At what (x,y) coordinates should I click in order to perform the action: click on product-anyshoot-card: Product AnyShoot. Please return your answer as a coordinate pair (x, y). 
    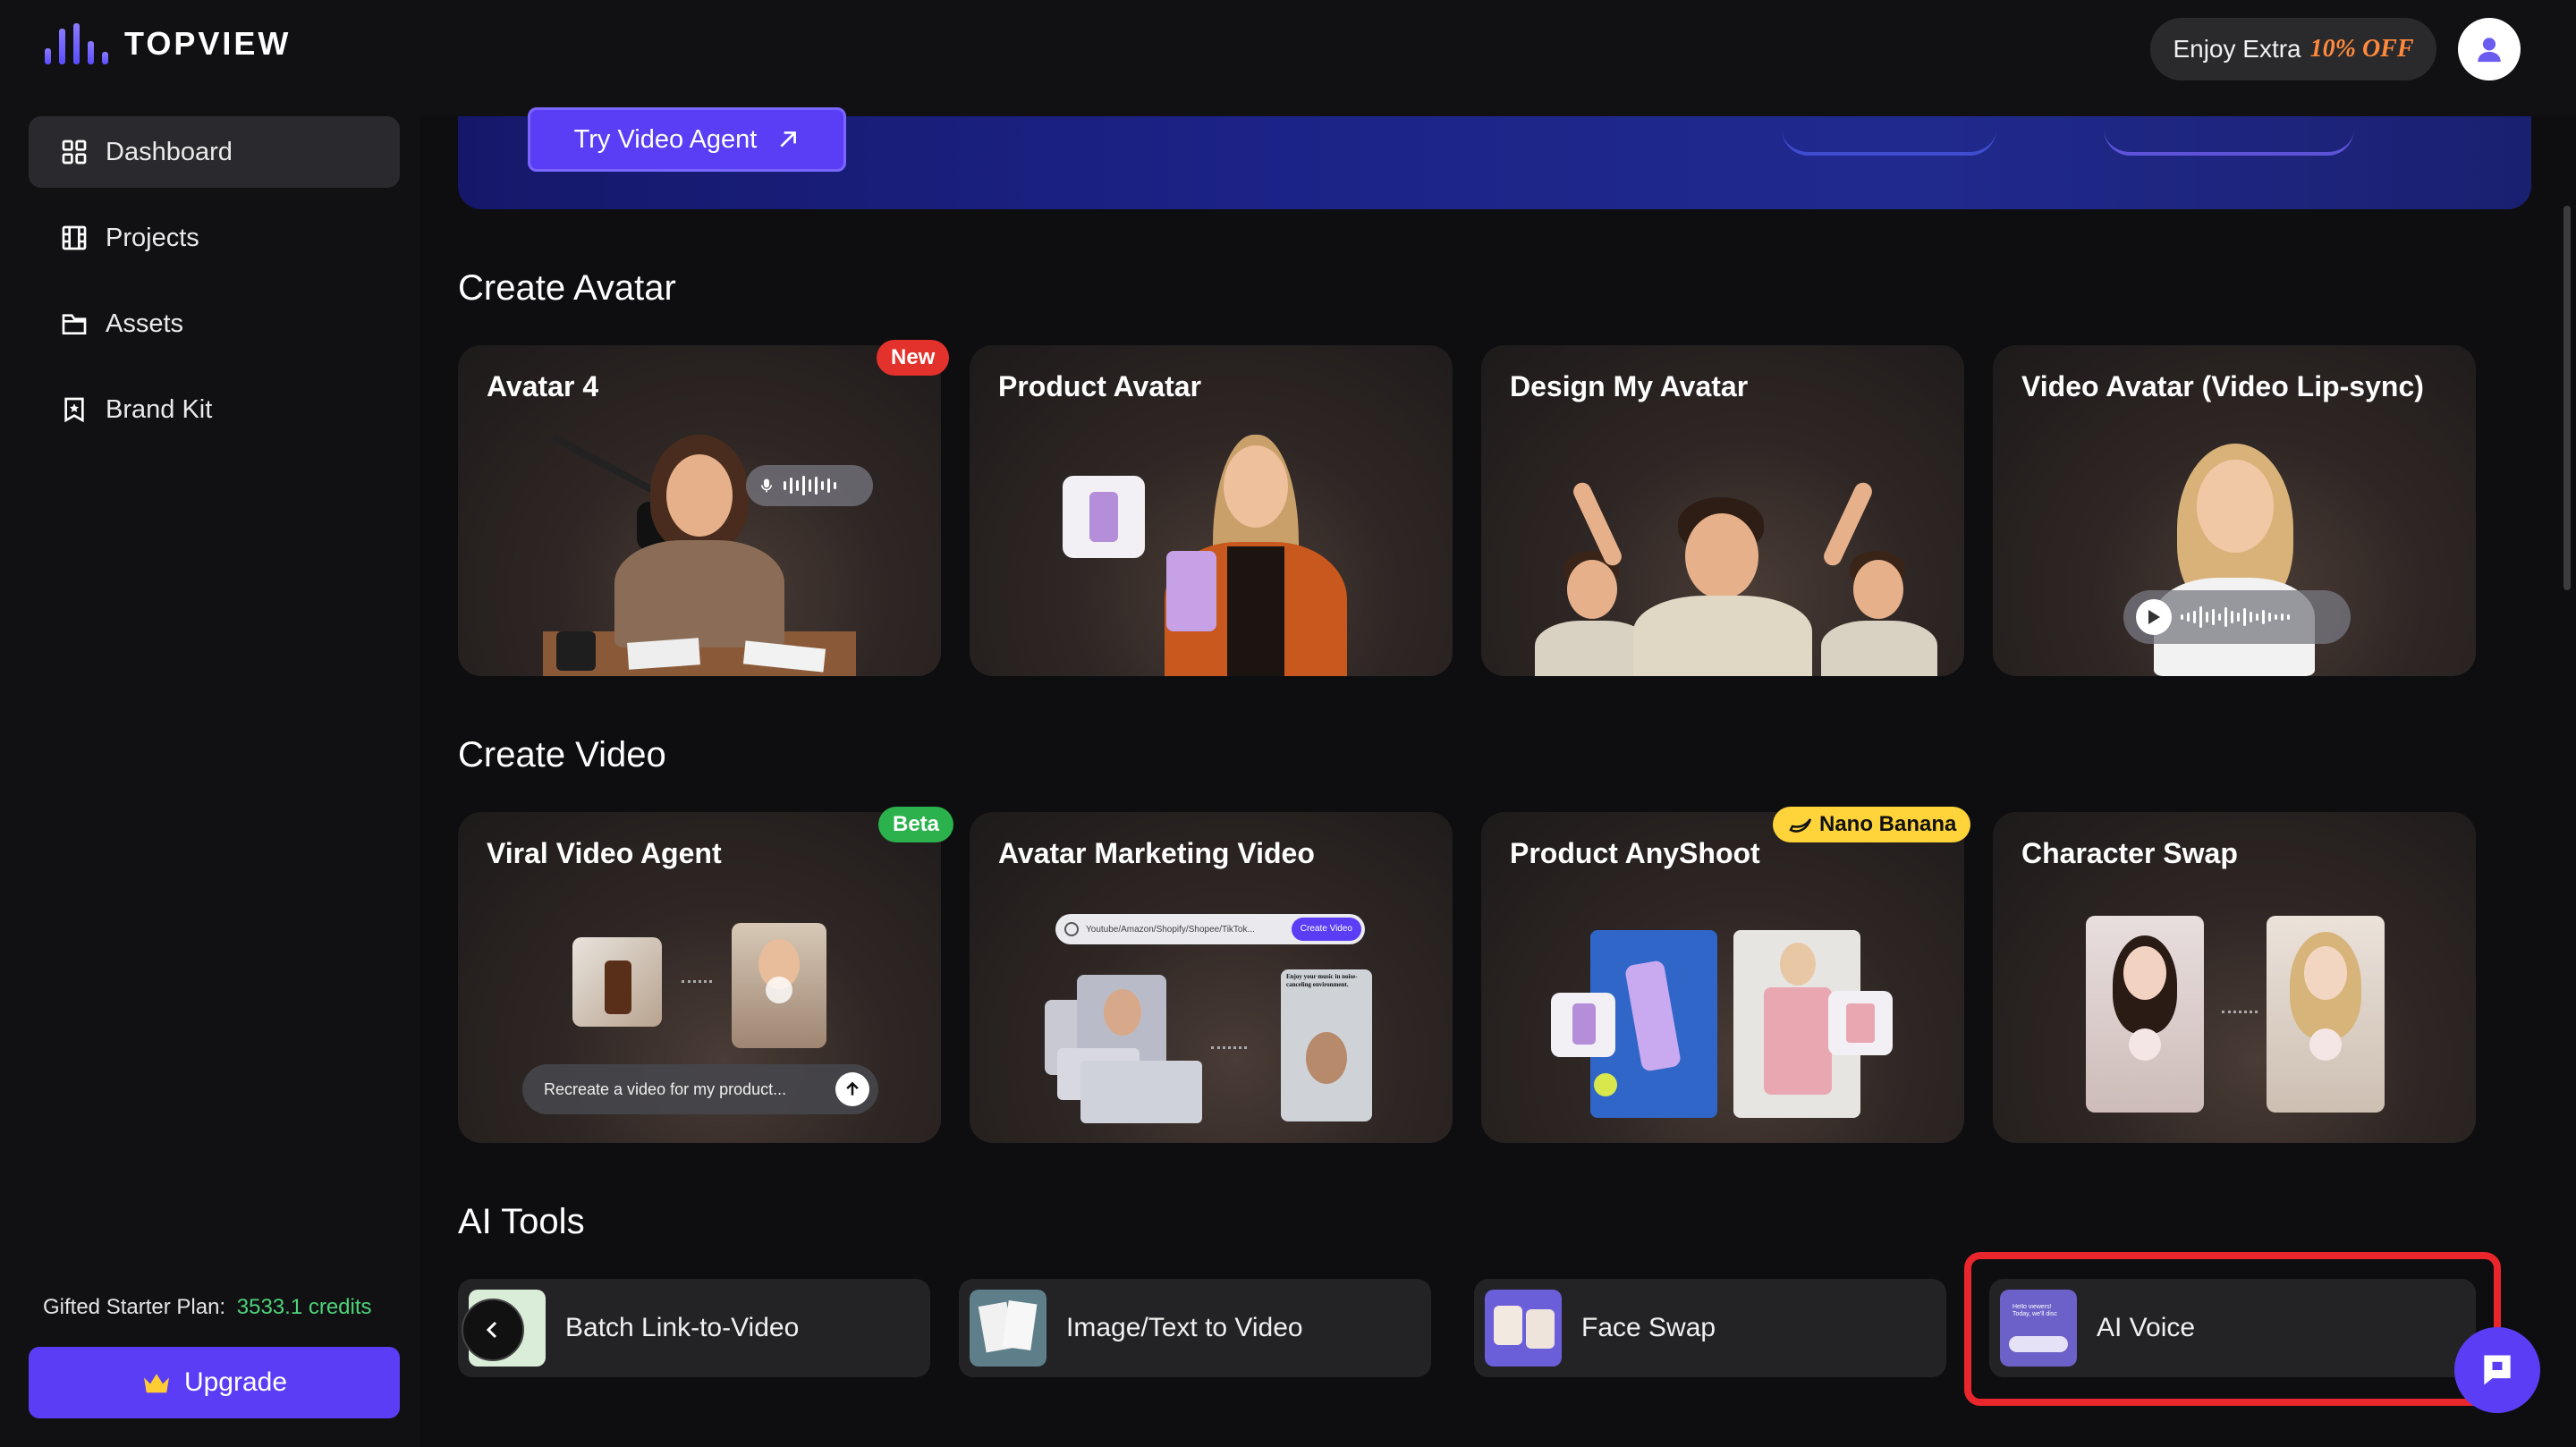
    Looking at the image, I should click on (1722, 977).